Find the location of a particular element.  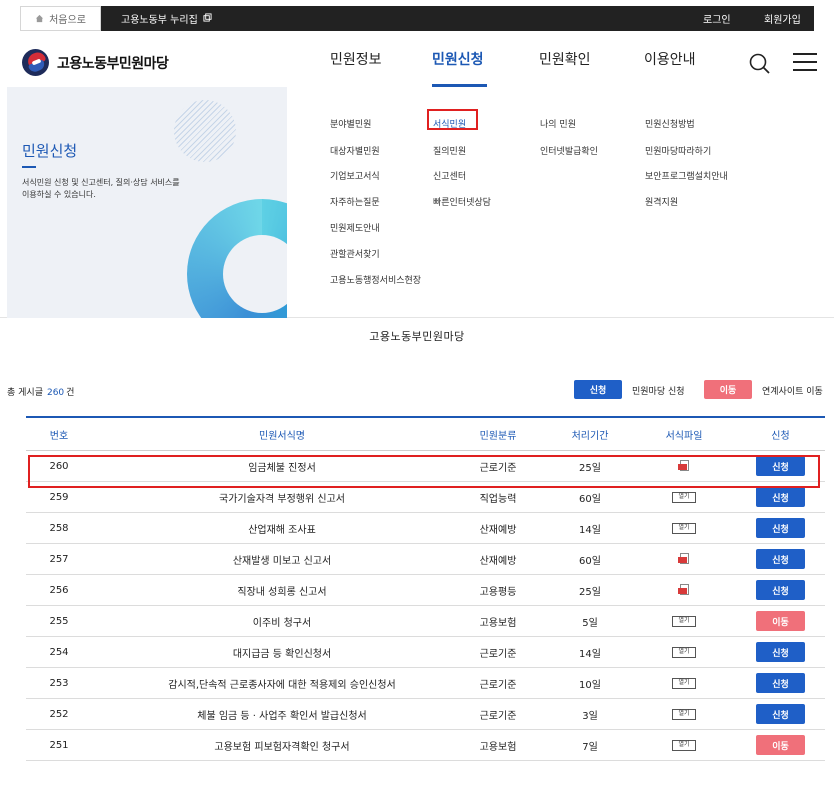

table-row: 256 직장내 성희롱 신고서 고용평등 25일 신청 is located at coordinates (425, 590).